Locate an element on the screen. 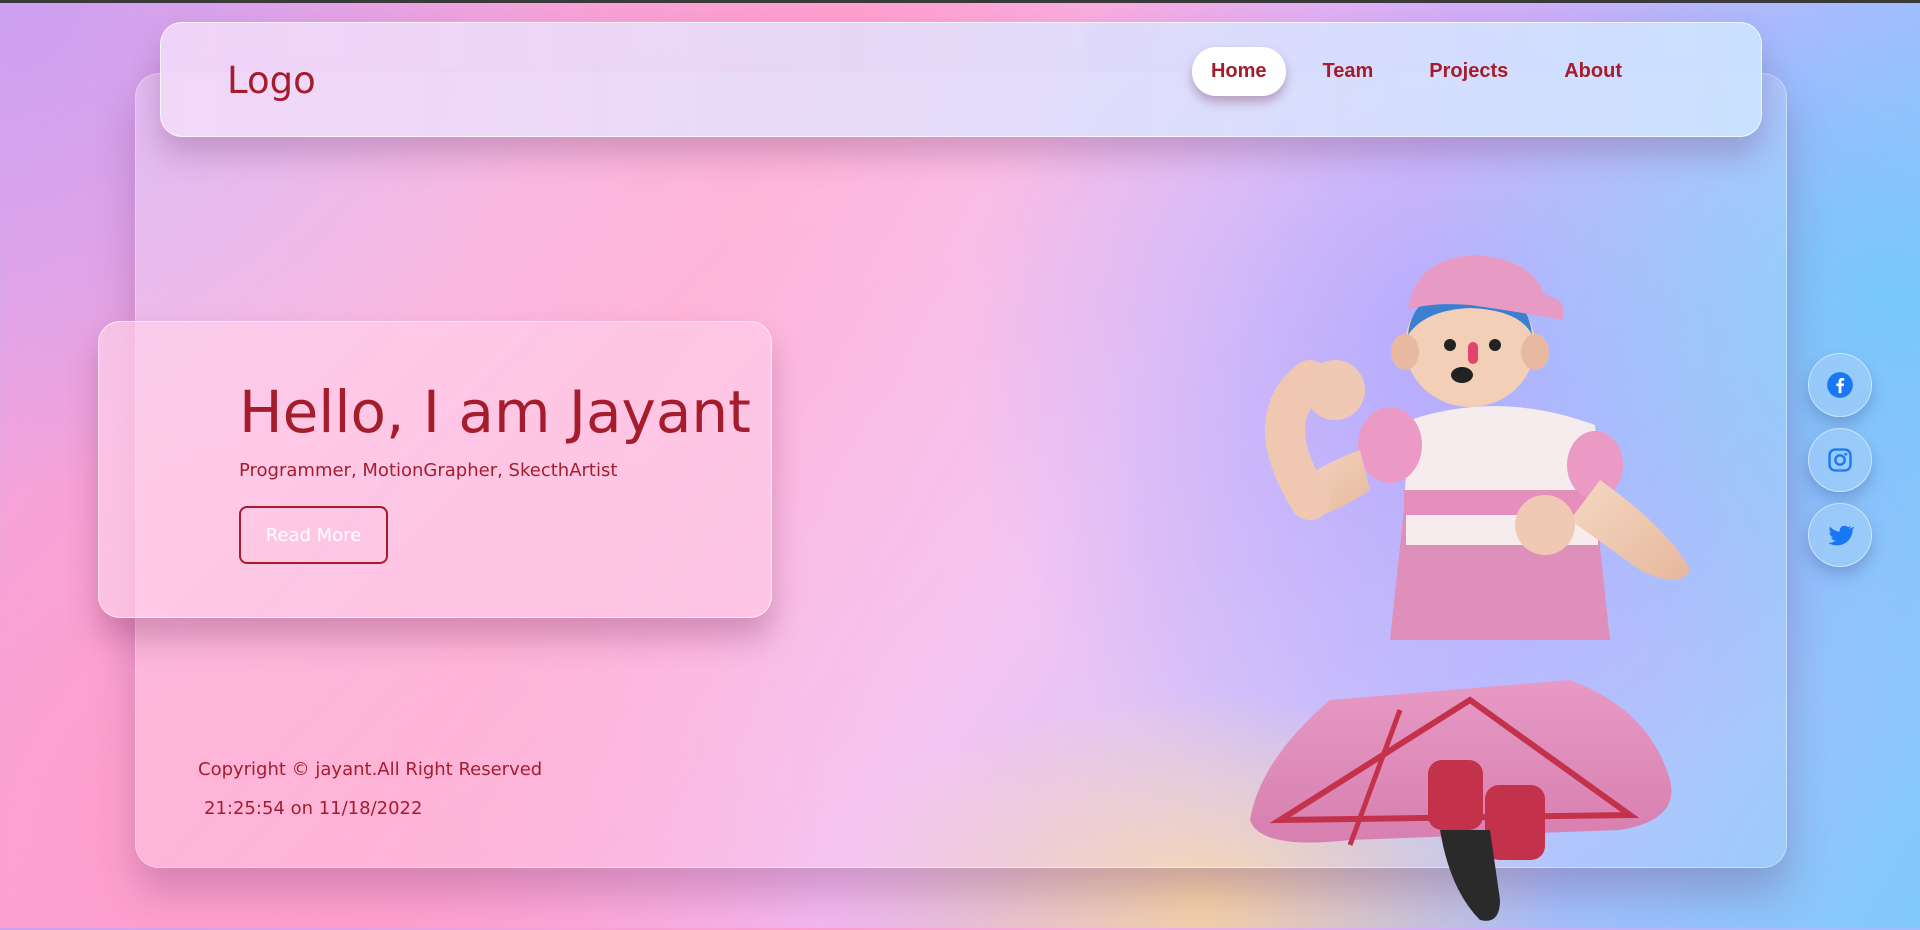 This screenshot has height=930, width=1920. nav-about: About is located at coordinates (1593, 71).